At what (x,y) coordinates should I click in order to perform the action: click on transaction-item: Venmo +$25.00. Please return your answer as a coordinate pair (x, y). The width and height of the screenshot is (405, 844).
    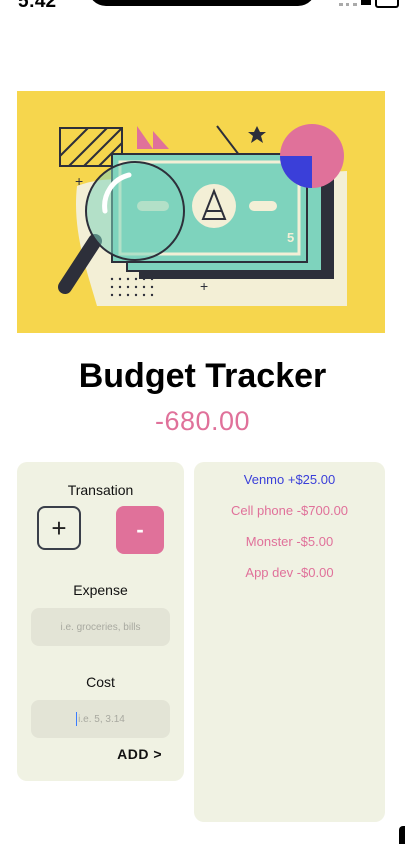
    Looking at the image, I should click on (289, 479).